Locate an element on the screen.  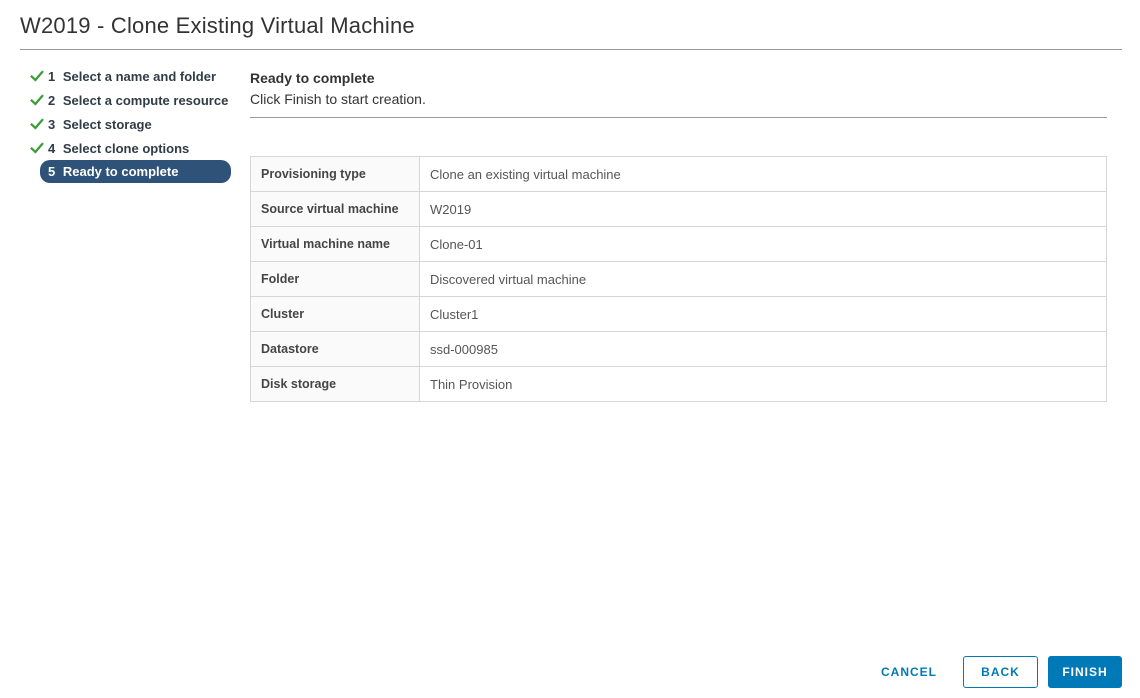
row-value: Cluster1 is located at coordinates (763, 314).